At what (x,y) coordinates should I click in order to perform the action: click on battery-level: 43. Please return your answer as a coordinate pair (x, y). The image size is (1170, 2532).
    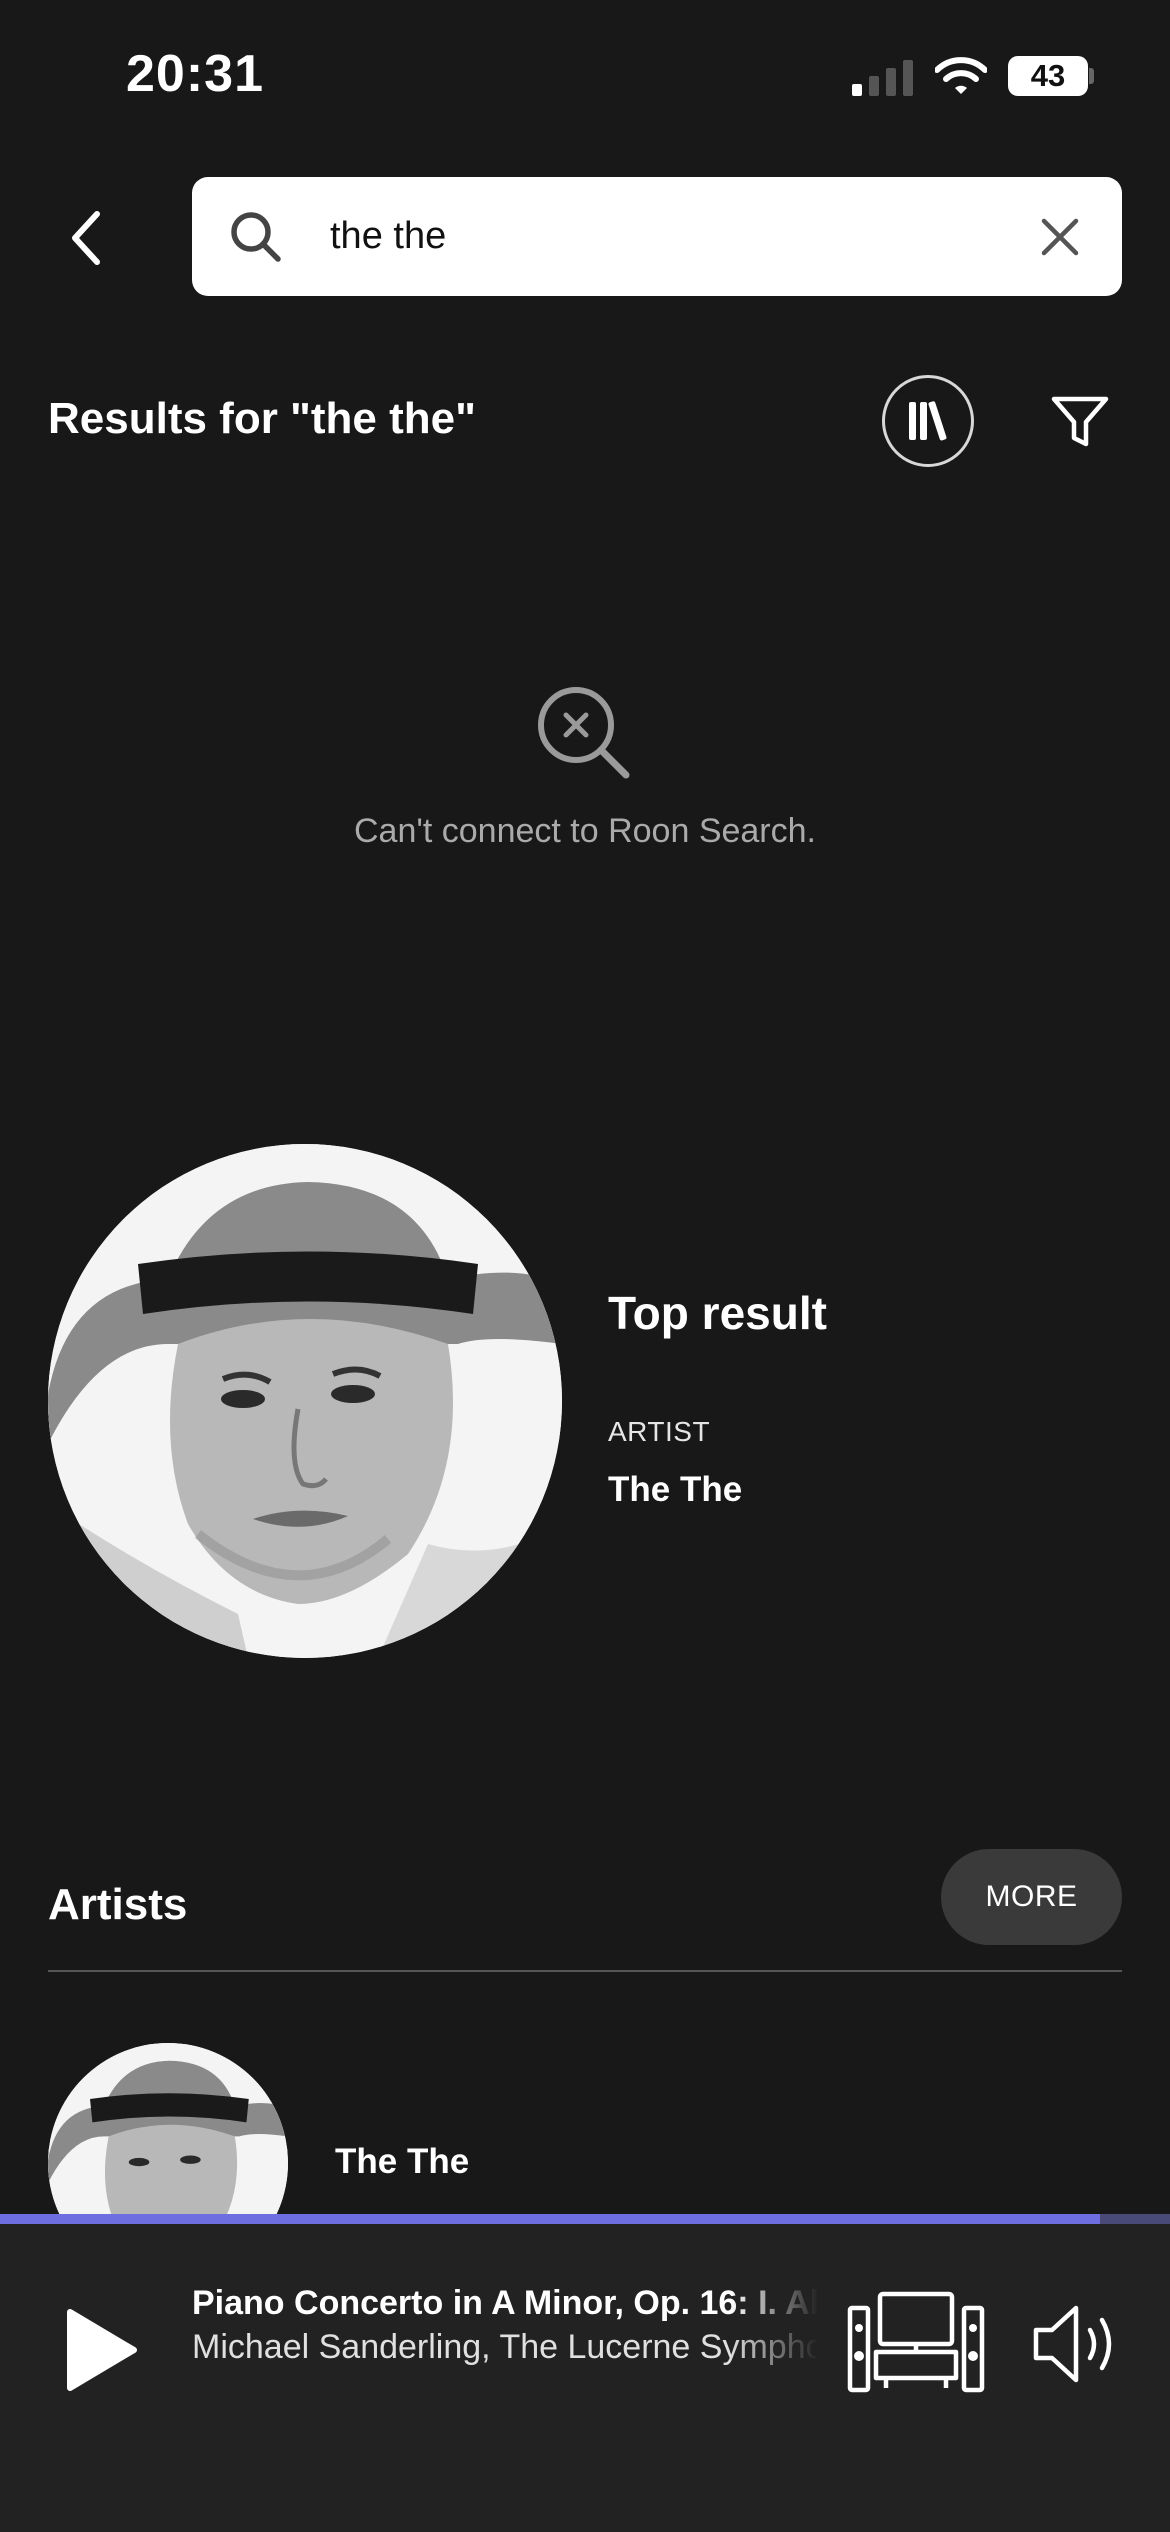
    Looking at the image, I should click on (1048, 75).